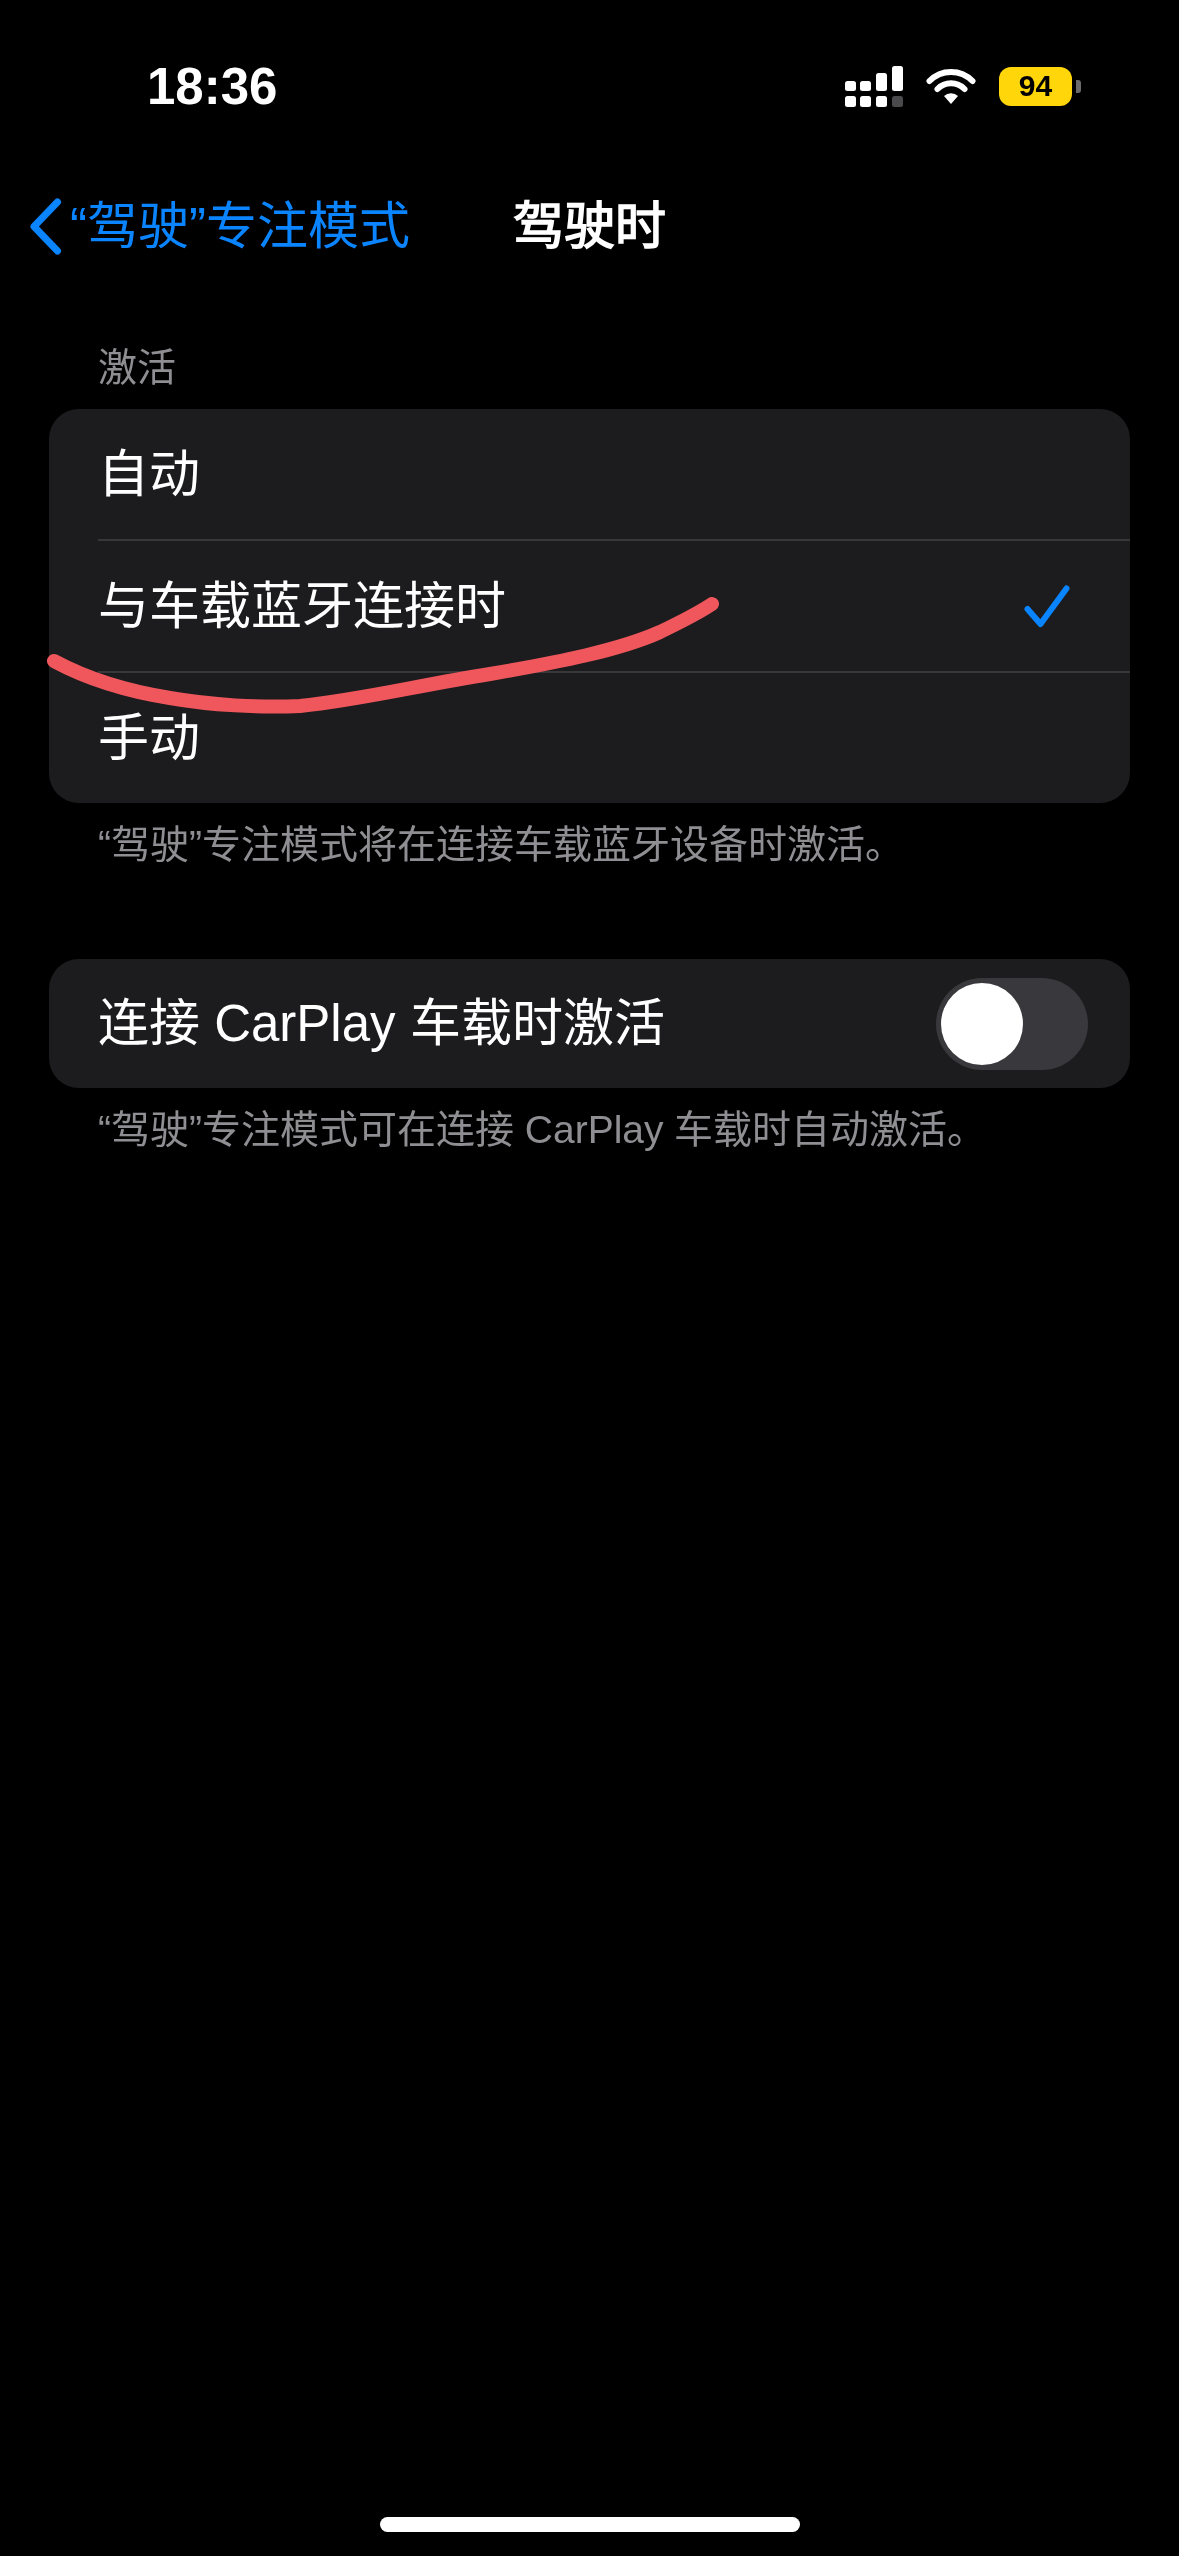  I want to click on option-row: 手动, so click(589, 738).